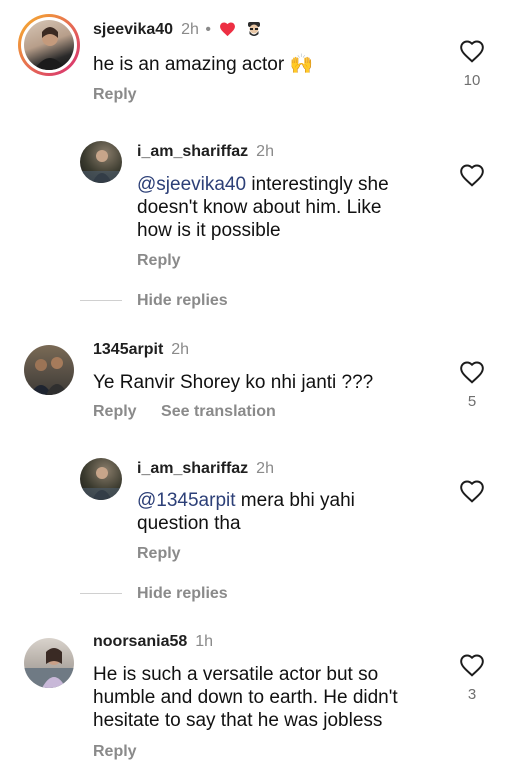  What do you see at coordinates (209, 230) in the screenshot?
I see `reply-text-line: how is it possible` at bounding box center [209, 230].